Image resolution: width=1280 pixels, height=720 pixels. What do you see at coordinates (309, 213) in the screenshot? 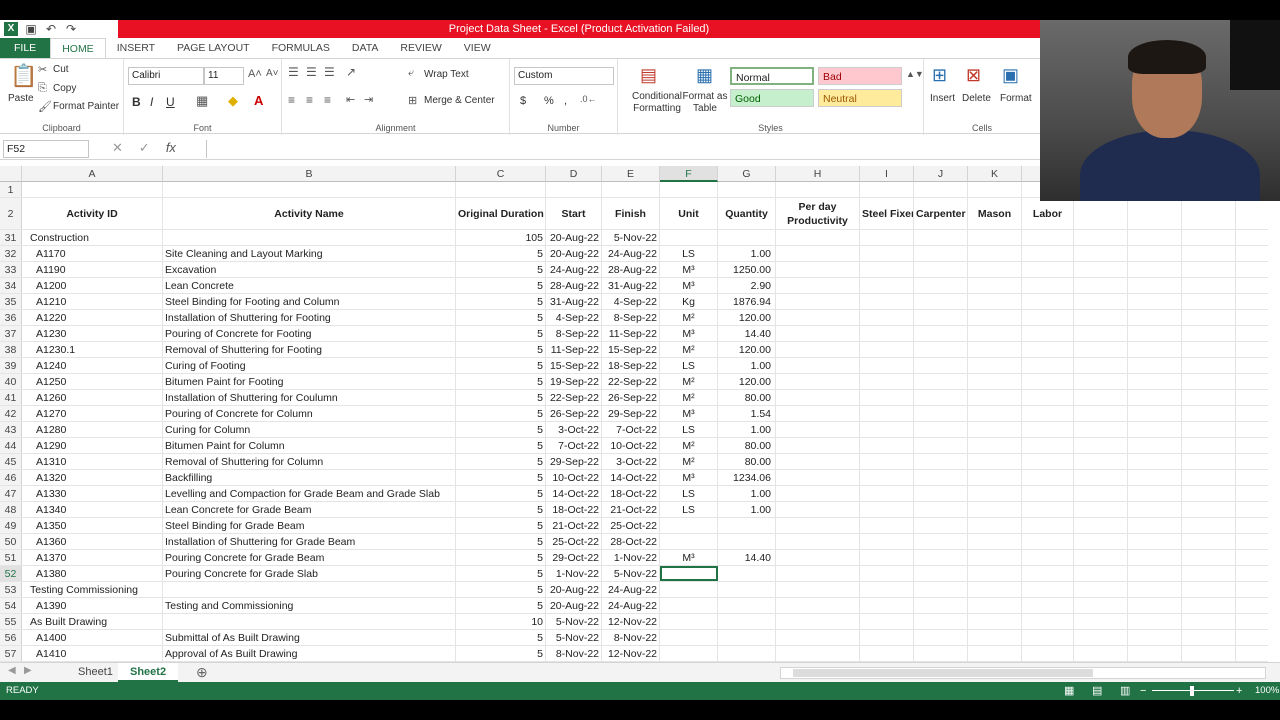
I see `column-title: Activity Name` at bounding box center [309, 213].